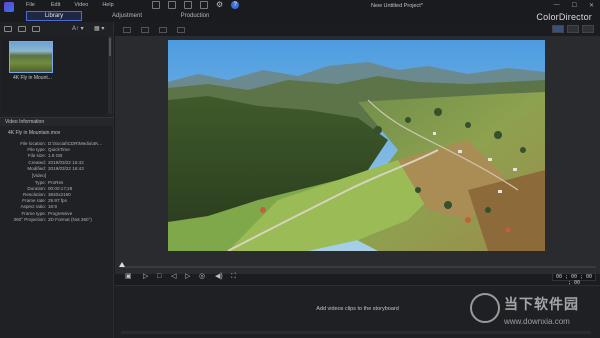 The image size is (600, 338). I want to click on video-info-row: 360° Projection: 2D Format (Not 360°), so click(57, 220).